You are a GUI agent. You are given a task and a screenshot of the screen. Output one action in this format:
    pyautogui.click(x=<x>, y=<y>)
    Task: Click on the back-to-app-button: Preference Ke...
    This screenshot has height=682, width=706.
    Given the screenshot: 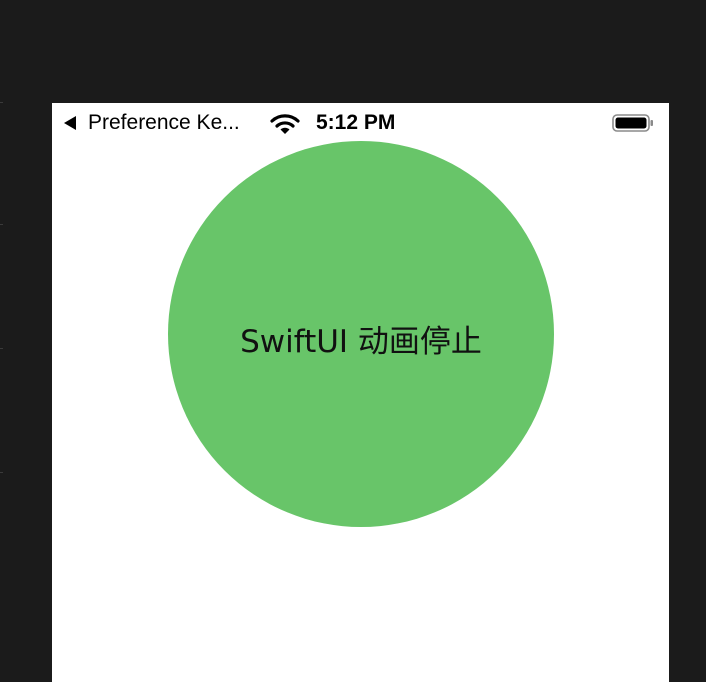 What is the action you would take?
    pyautogui.click(x=152, y=123)
    